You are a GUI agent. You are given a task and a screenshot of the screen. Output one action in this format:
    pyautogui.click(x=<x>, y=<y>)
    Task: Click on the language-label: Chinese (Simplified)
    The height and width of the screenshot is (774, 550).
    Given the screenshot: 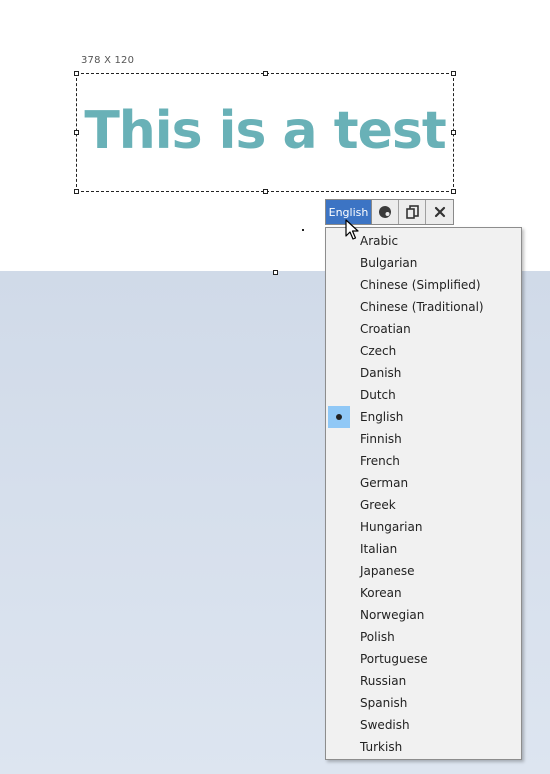 What is the action you would take?
    pyautogui.click(x=420, y=285)
    